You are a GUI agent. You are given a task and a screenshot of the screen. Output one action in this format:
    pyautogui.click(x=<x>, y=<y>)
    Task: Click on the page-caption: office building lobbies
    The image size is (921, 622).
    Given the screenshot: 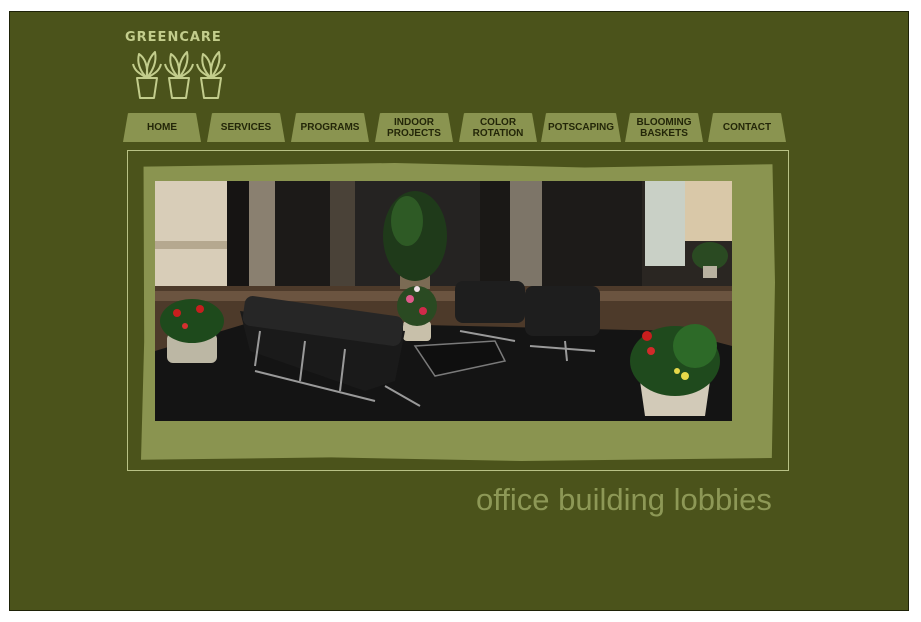 What is the action you would take?
    pyautogui.click(x=624, y=499)
    